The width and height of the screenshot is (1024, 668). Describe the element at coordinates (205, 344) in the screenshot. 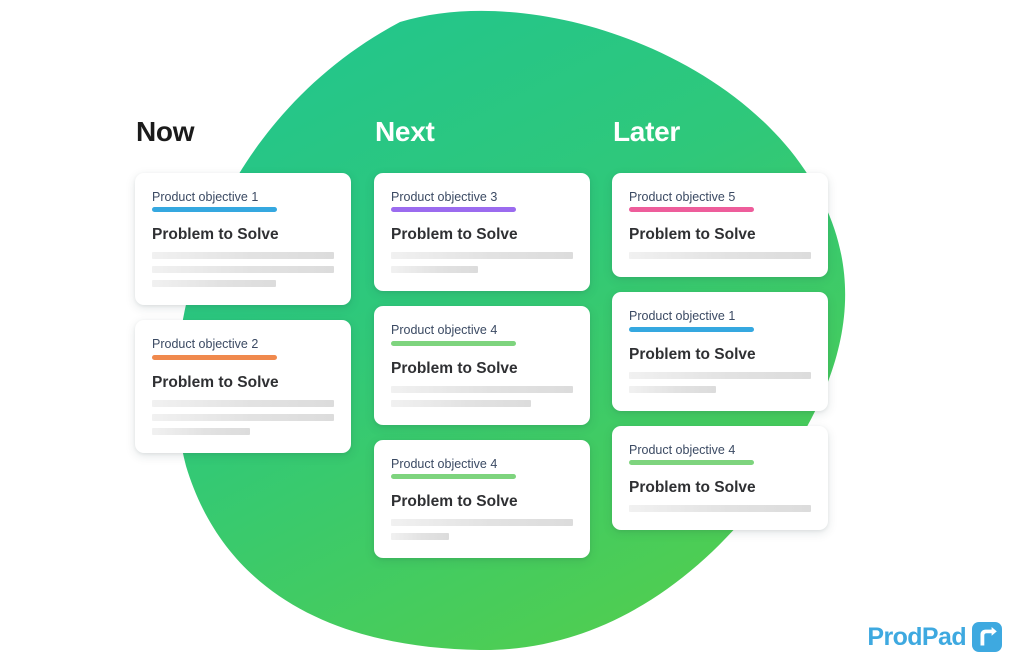

I see `objective-label: Product objective 2` at that location.